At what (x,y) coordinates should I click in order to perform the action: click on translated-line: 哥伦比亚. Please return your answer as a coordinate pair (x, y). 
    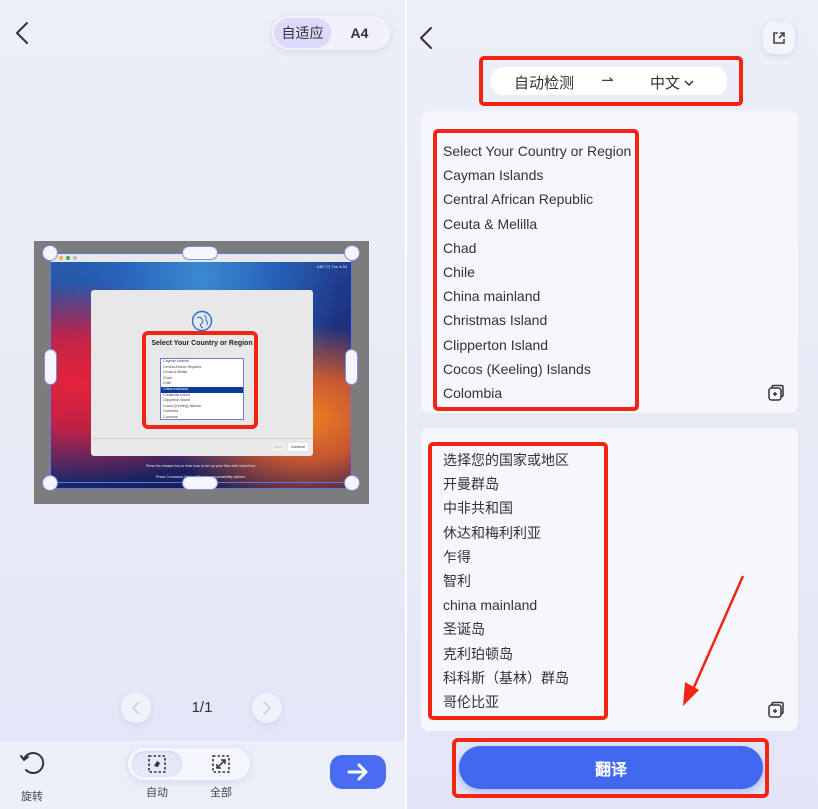
    Looking at the image, I should click on (471, 701).